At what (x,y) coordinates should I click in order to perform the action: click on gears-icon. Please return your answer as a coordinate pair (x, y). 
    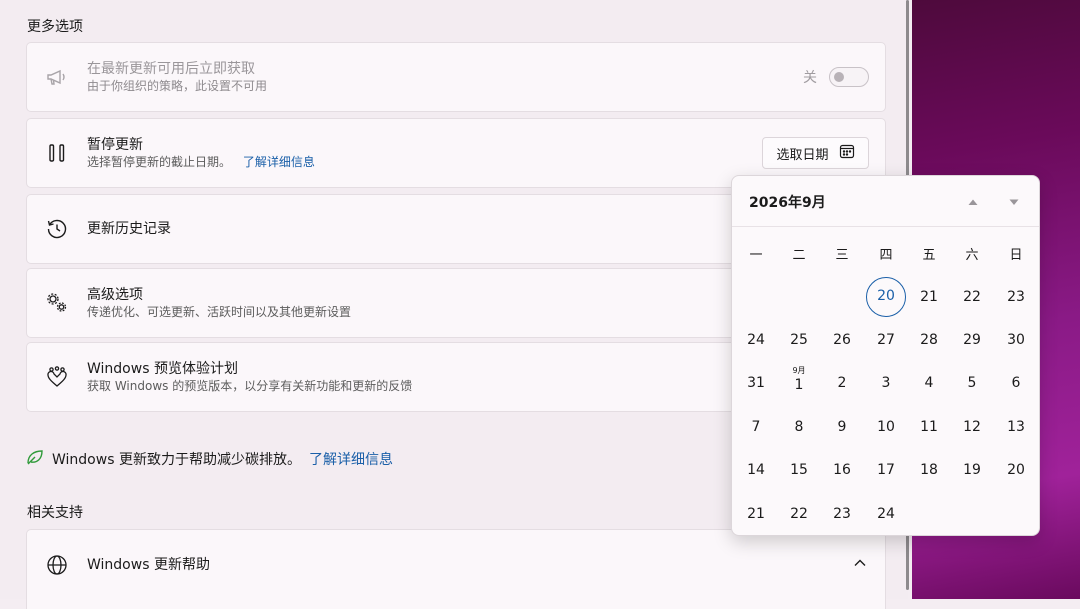
    Looking at the image, I should click on (57, 303).